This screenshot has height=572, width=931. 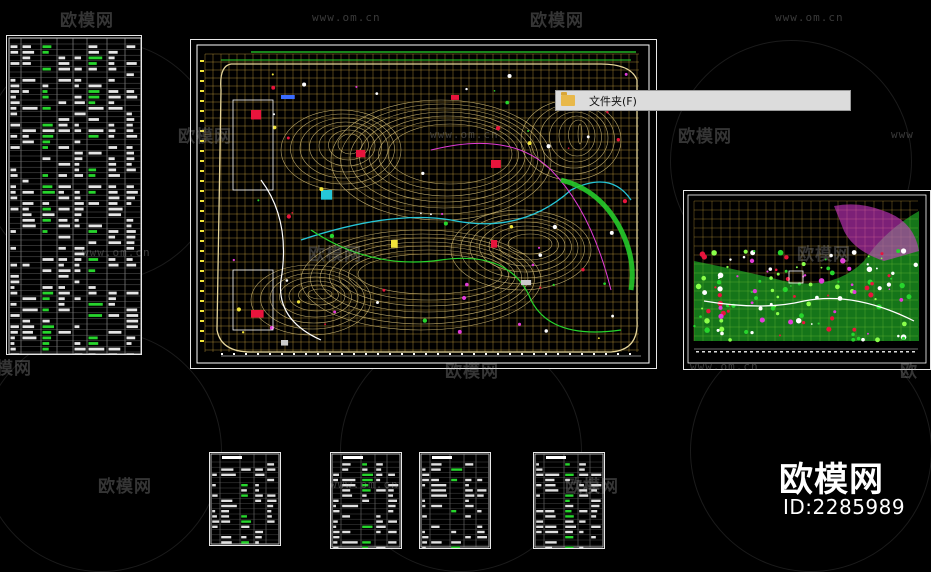 What do you see at coordinates (346, 17) in the screenshot?
I see `watermark-url: www.om.cn` at bounding box center [346, 17].